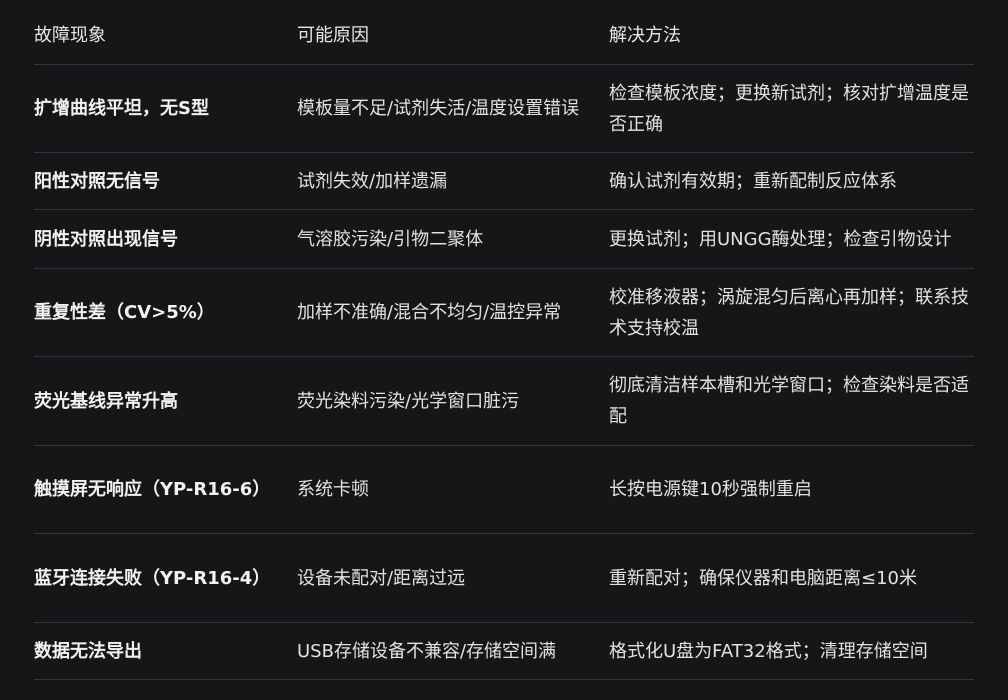 The image size is (1008, 700). Describe the element at coordinates (390, 239) in the screenshot. I see `cause-cell: 气溶胶污染/引物二聚体` at that location.